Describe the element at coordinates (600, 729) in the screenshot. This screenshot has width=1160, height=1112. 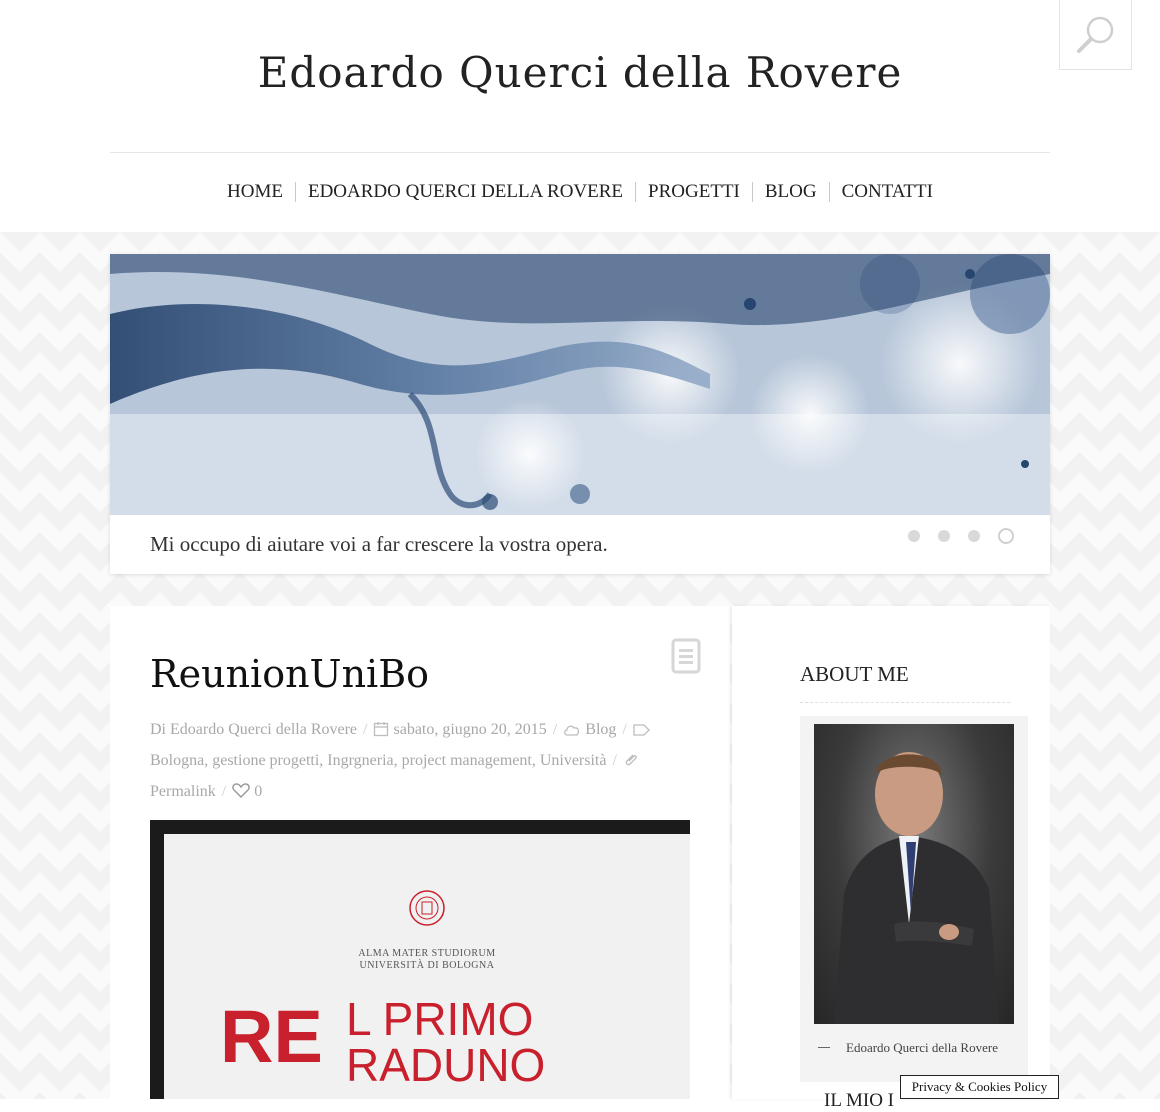
I see `post-category: Blog` at that location.